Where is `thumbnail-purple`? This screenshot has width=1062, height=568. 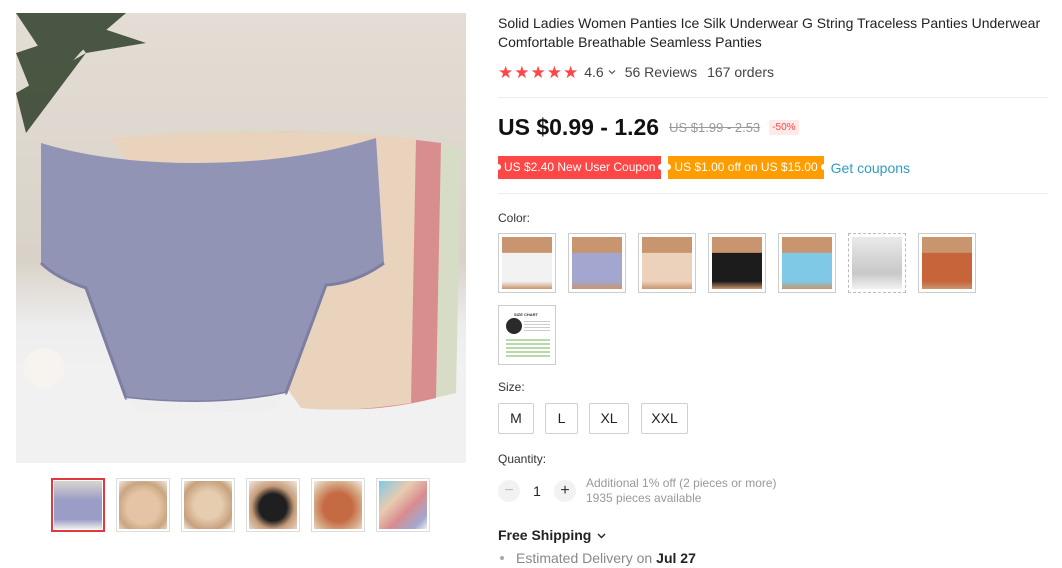
thumbnail-purple is located at coordinates (78, 505).